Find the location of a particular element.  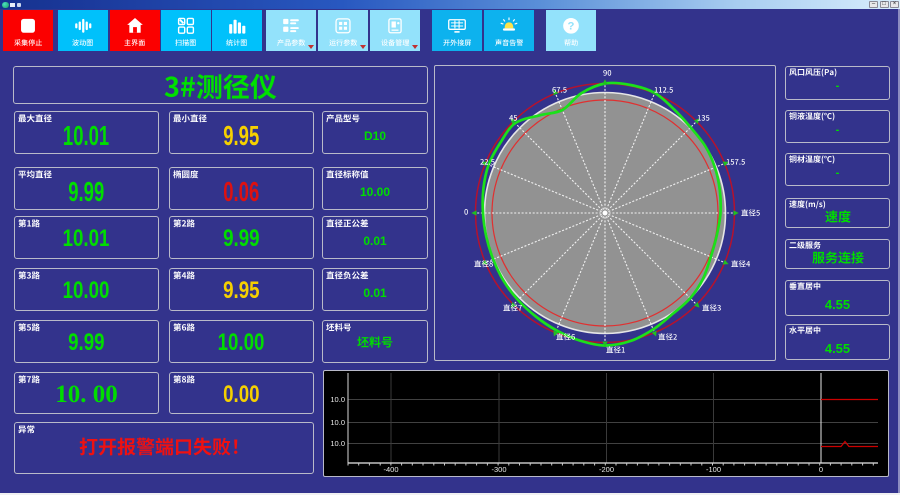

svg-text: -300 is located at coordinates (498, 469).